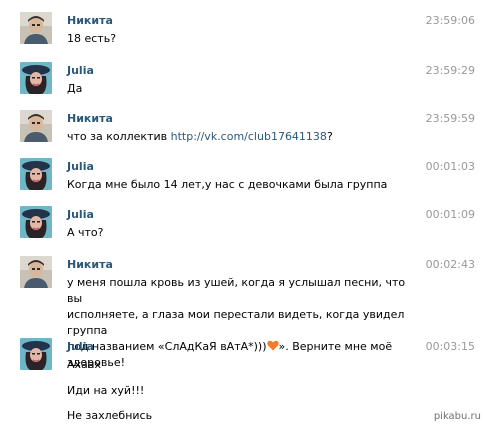 Image resolution: width=485 pixels, height=426 pixels. I want to click on message-time: 23:59:06, so click(440, 20).